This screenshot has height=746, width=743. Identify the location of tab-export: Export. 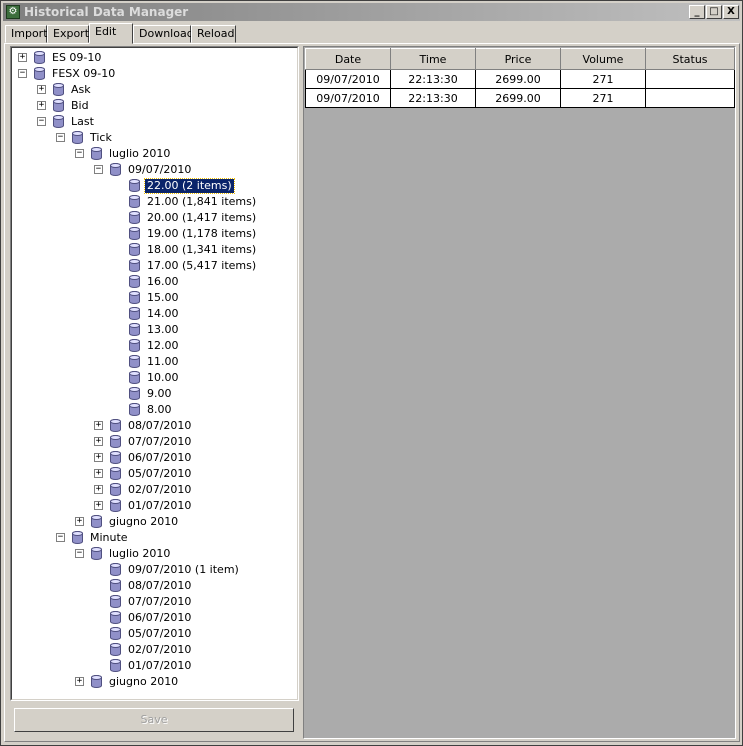
(68, 34).